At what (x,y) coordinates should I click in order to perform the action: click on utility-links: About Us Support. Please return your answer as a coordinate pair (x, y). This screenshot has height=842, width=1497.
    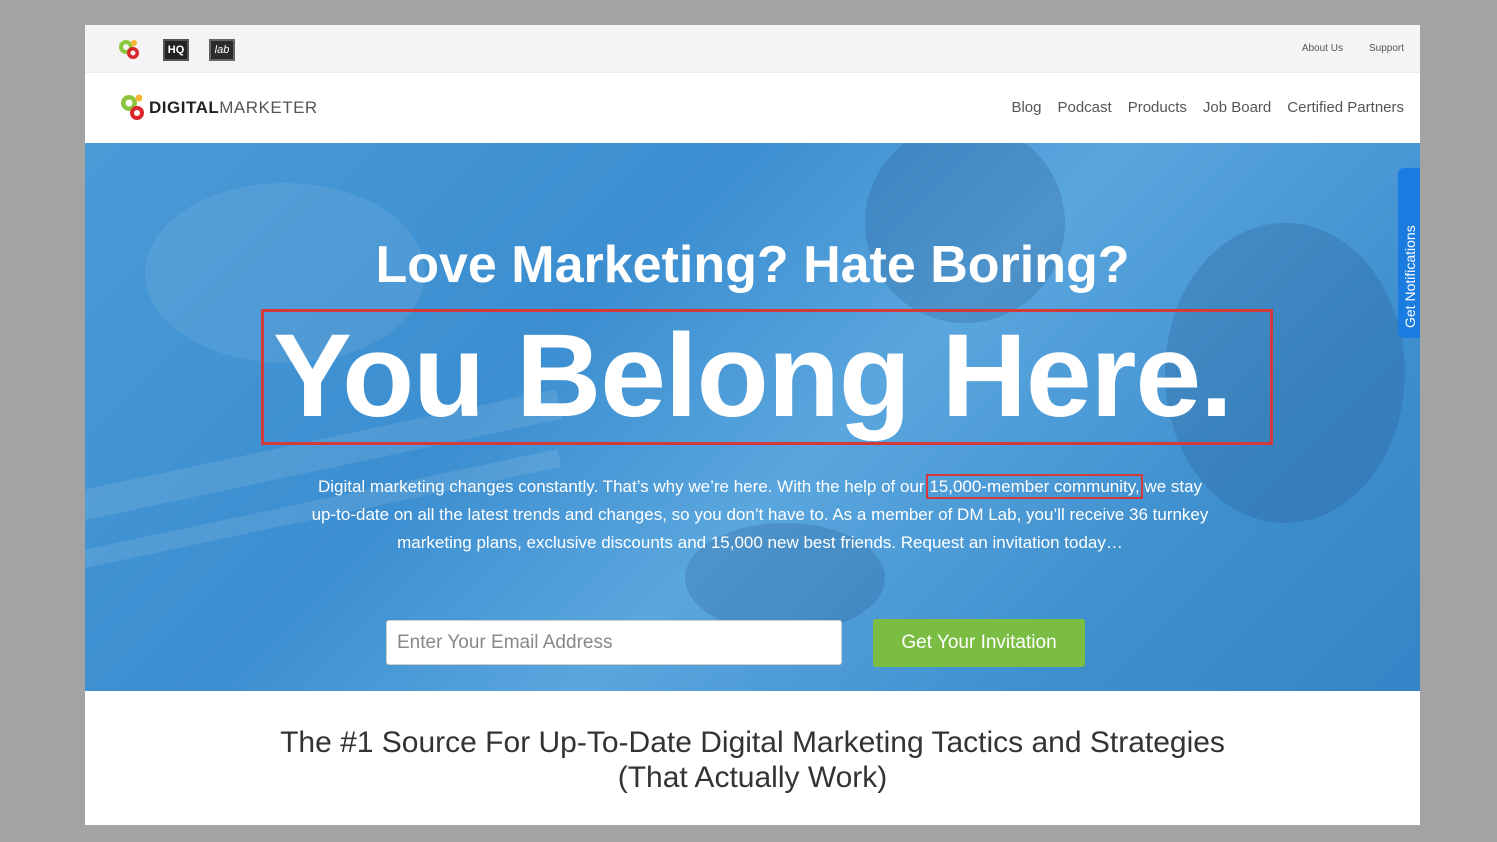
    Looking at the image, I should click on (1353, 48).